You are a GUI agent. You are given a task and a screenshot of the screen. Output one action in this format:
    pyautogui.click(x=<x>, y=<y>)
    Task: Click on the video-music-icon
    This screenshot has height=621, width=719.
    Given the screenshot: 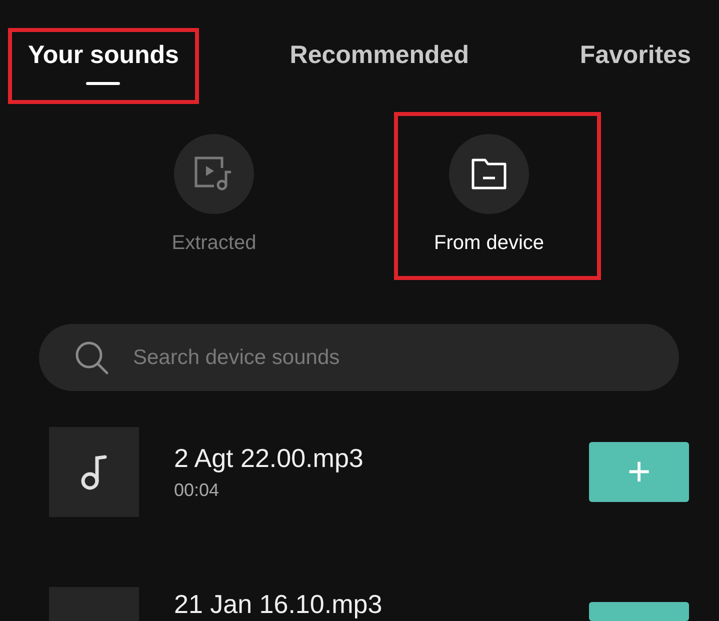 What is the action you would take?
    pyautogui.click(x=214, y=174)
    